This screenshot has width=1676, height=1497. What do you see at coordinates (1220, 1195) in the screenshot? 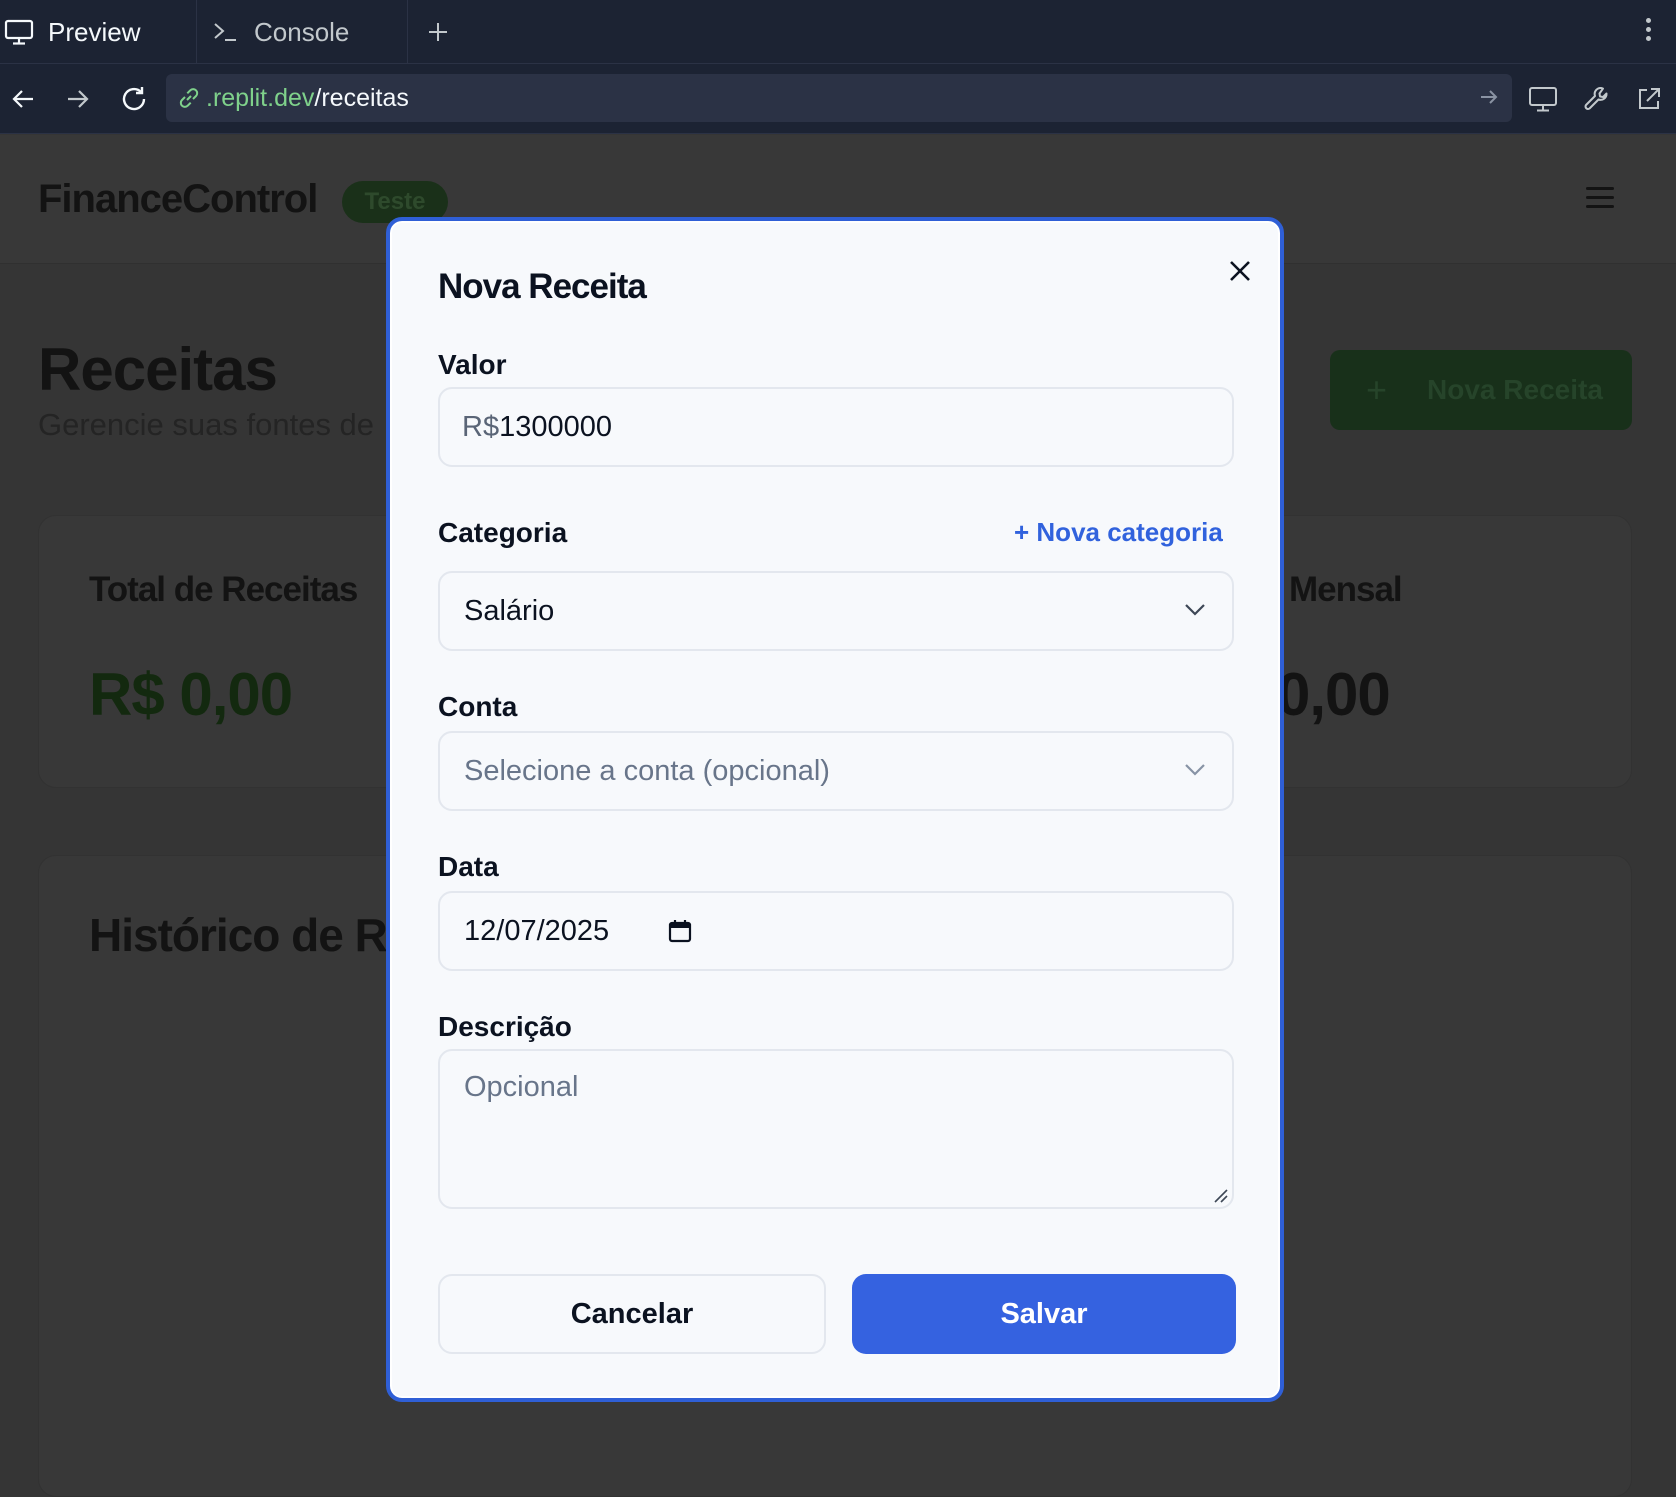
I see `resize-handle-icon` at bounding box center [1220, 1195].